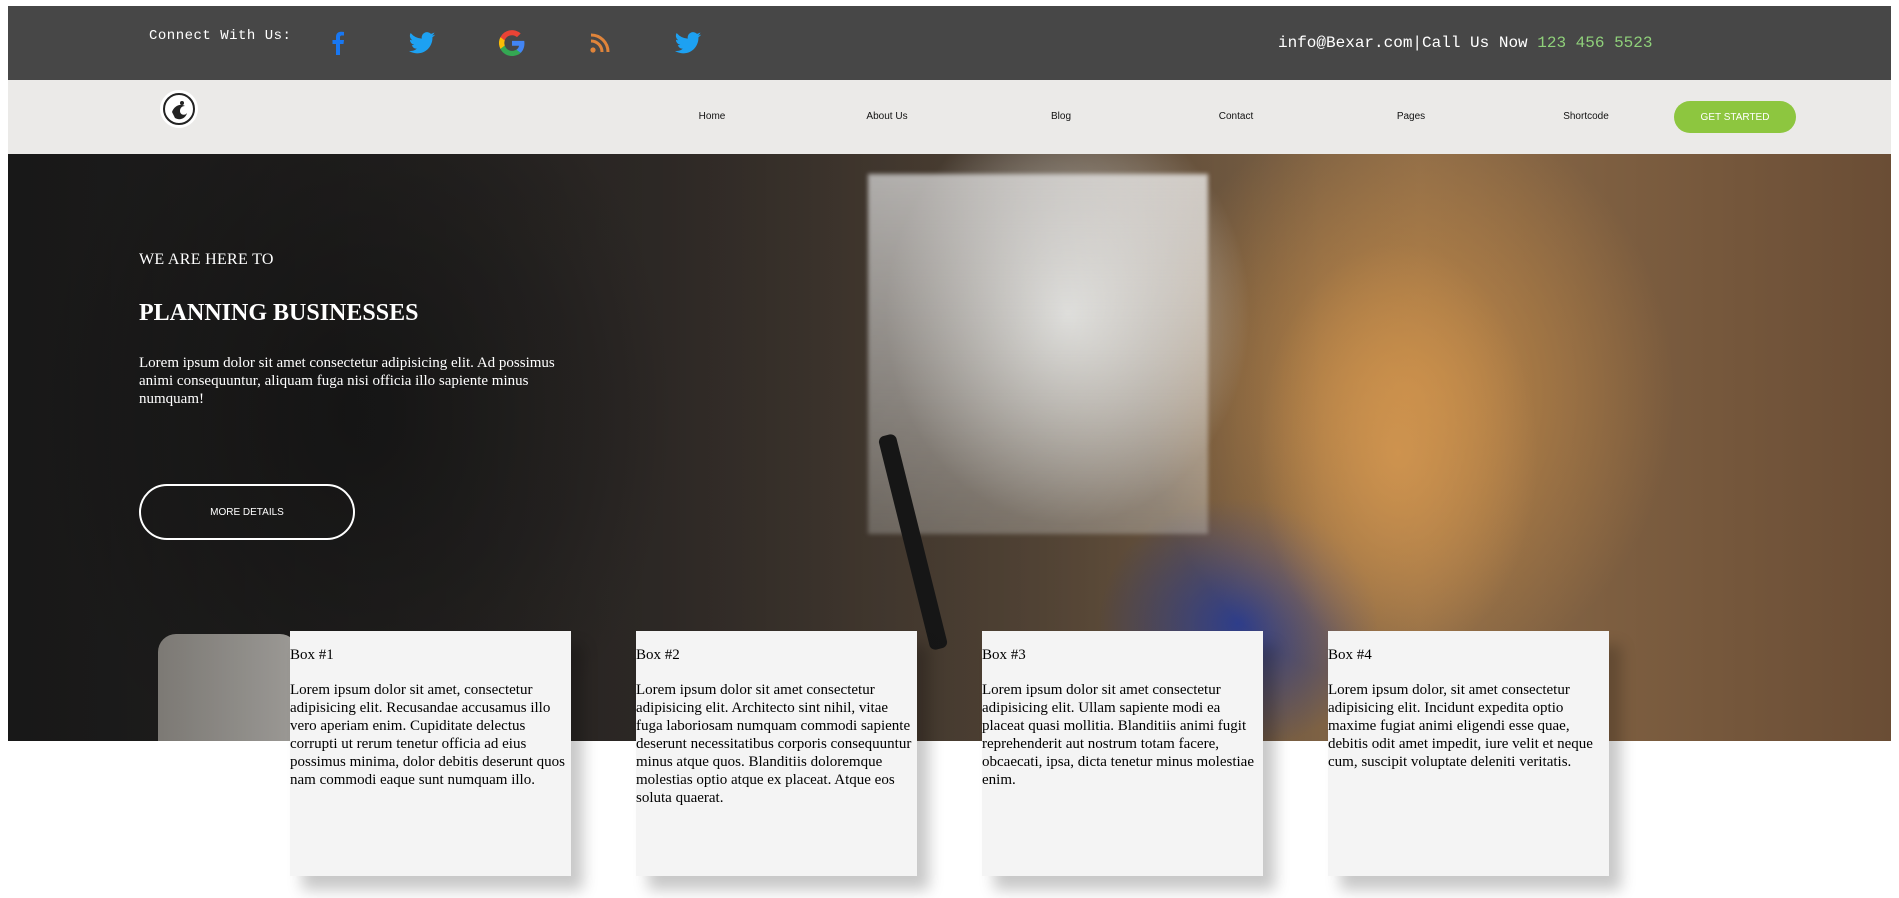 This screenshot has height=898, width=1899. I want to click on connect-label: Connect With Us:, so click(220, 36).